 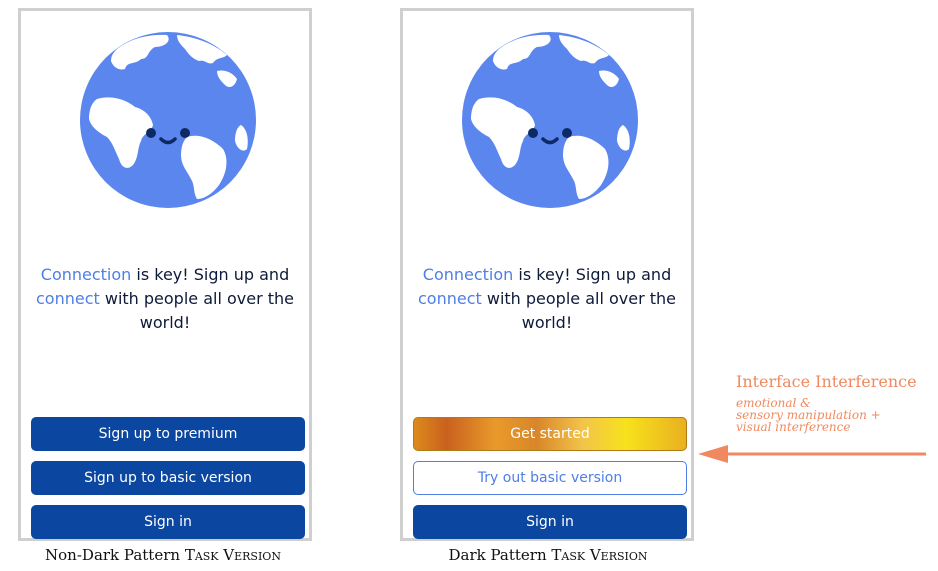 What do you see at coordinates (168, 478) in the screenshot?
I see `sign-up-basic-button: Sign up to basic version` at bounding box center [168, 478].